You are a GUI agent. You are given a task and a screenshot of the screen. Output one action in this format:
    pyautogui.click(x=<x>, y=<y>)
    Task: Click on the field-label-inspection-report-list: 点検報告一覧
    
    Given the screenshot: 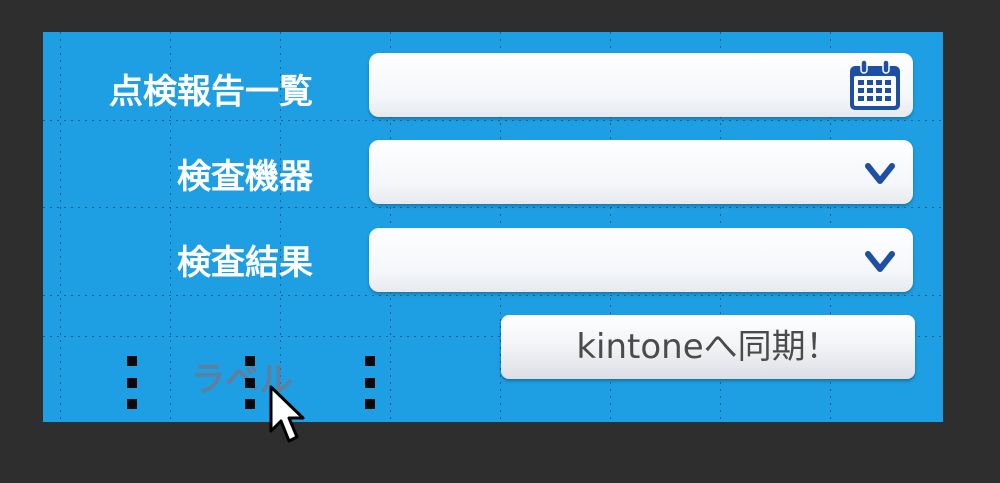 What is the action you would take?
    pyautogui.click(x=211, y=92)
    